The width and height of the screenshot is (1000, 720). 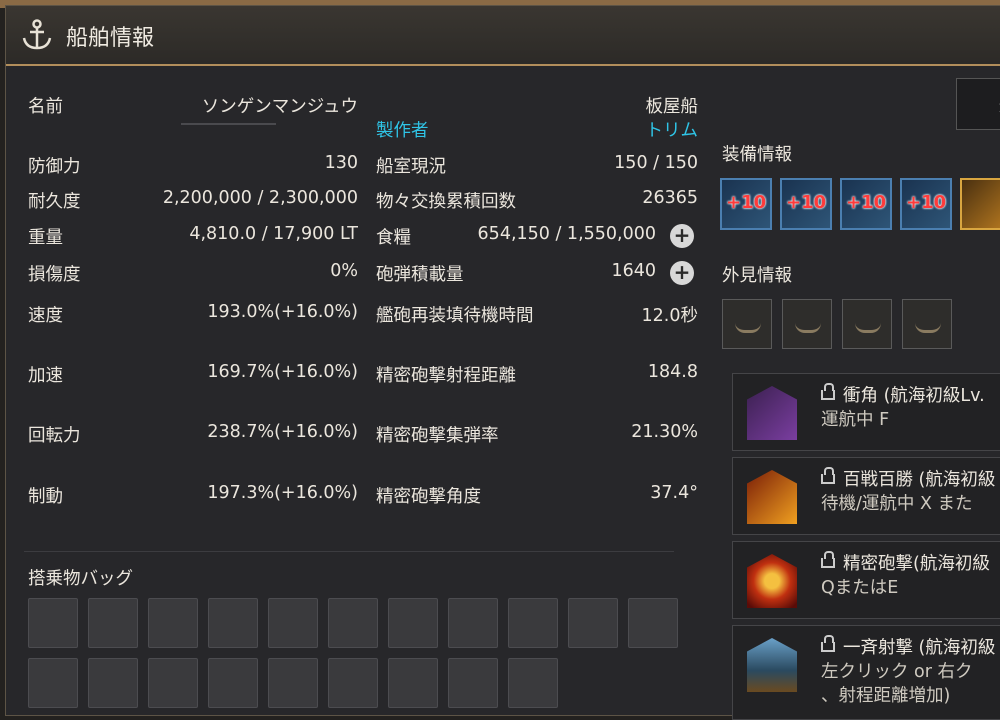 I want to click on stat-label: 船室現況, so click(x=411, y=167).